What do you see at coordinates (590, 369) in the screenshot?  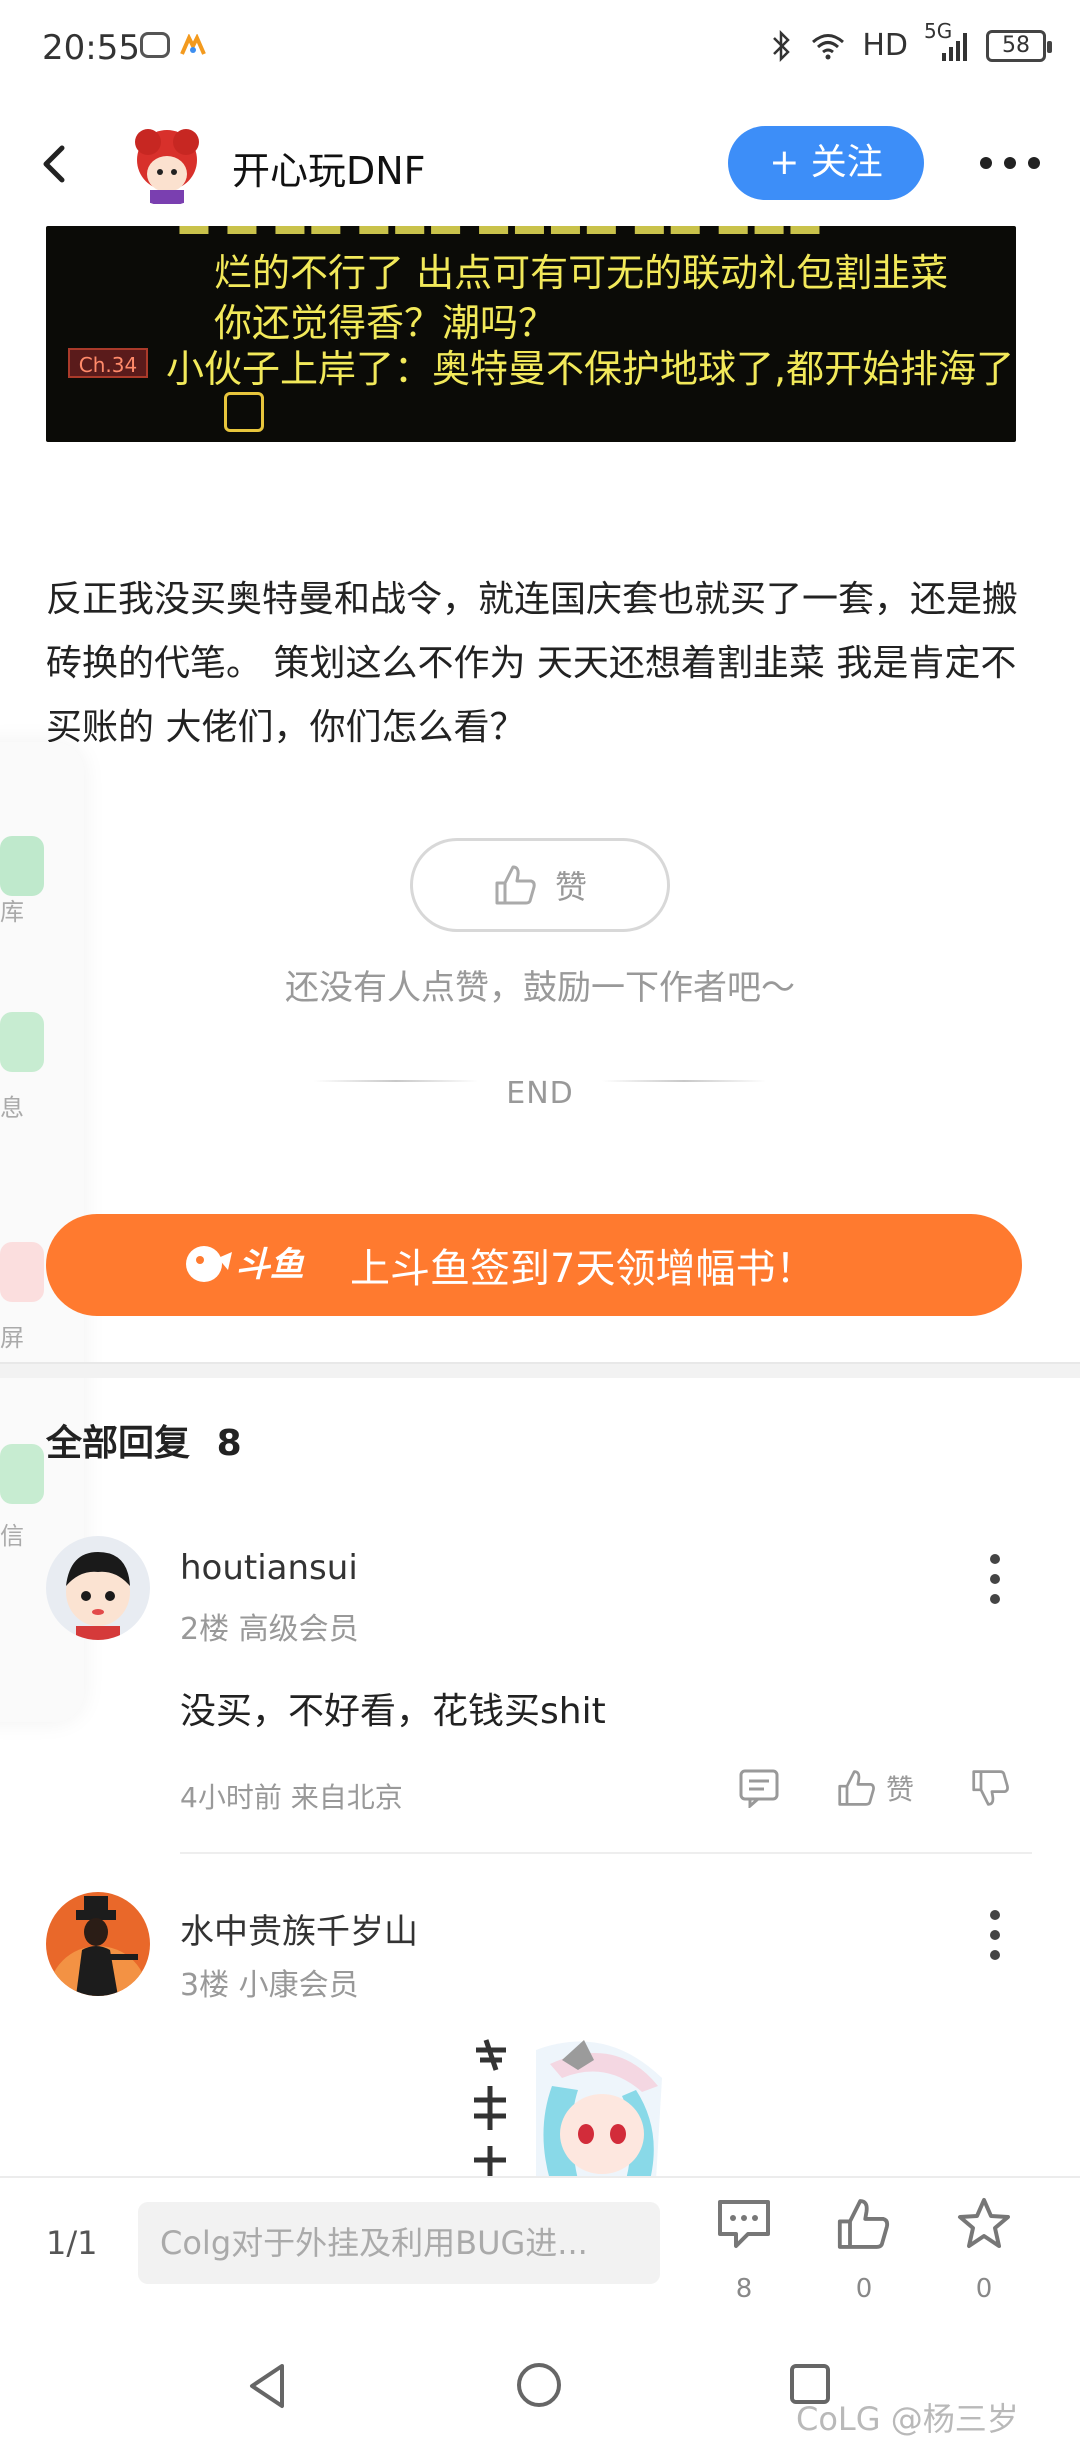 I see `image-text-line-3: 小伙子上岸了：奥特曼不保护地球了,都开始排海了` at bounding box center [590, 369].